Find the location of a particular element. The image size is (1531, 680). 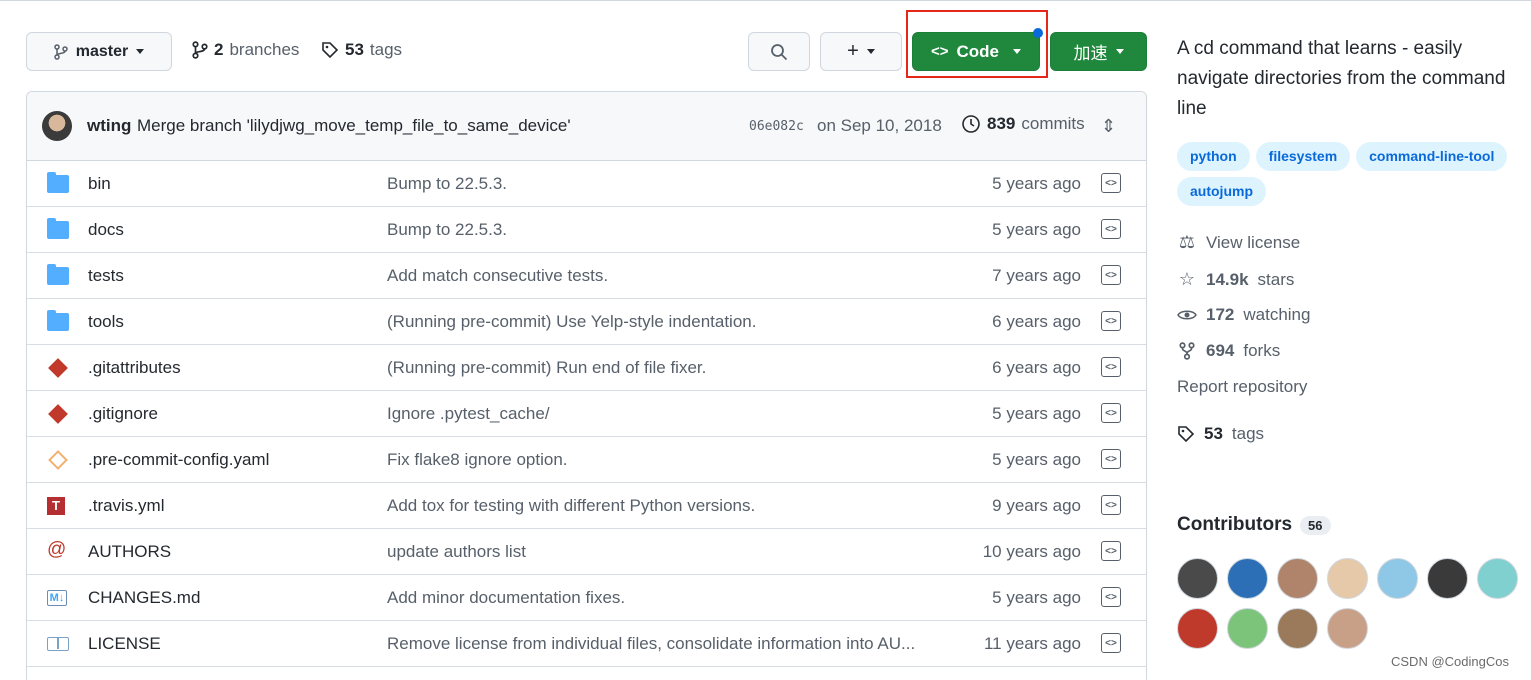

commit-author: wting is located at coordinates (109, 126).